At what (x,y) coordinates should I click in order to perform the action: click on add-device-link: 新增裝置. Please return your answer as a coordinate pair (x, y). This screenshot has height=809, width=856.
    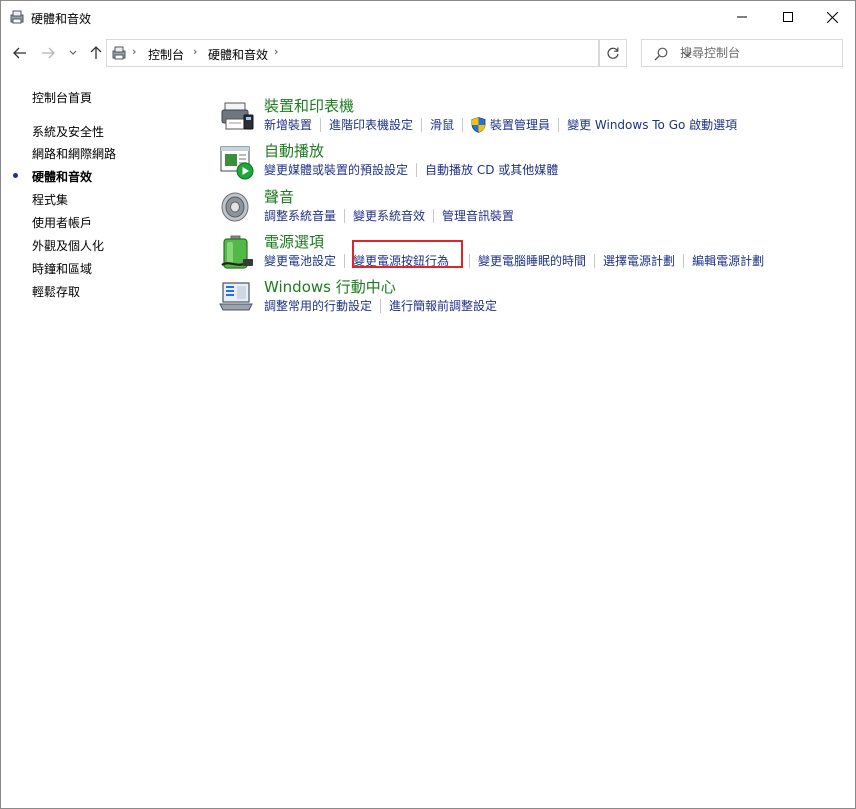
    Looking at the image, I should click on (288, 124).